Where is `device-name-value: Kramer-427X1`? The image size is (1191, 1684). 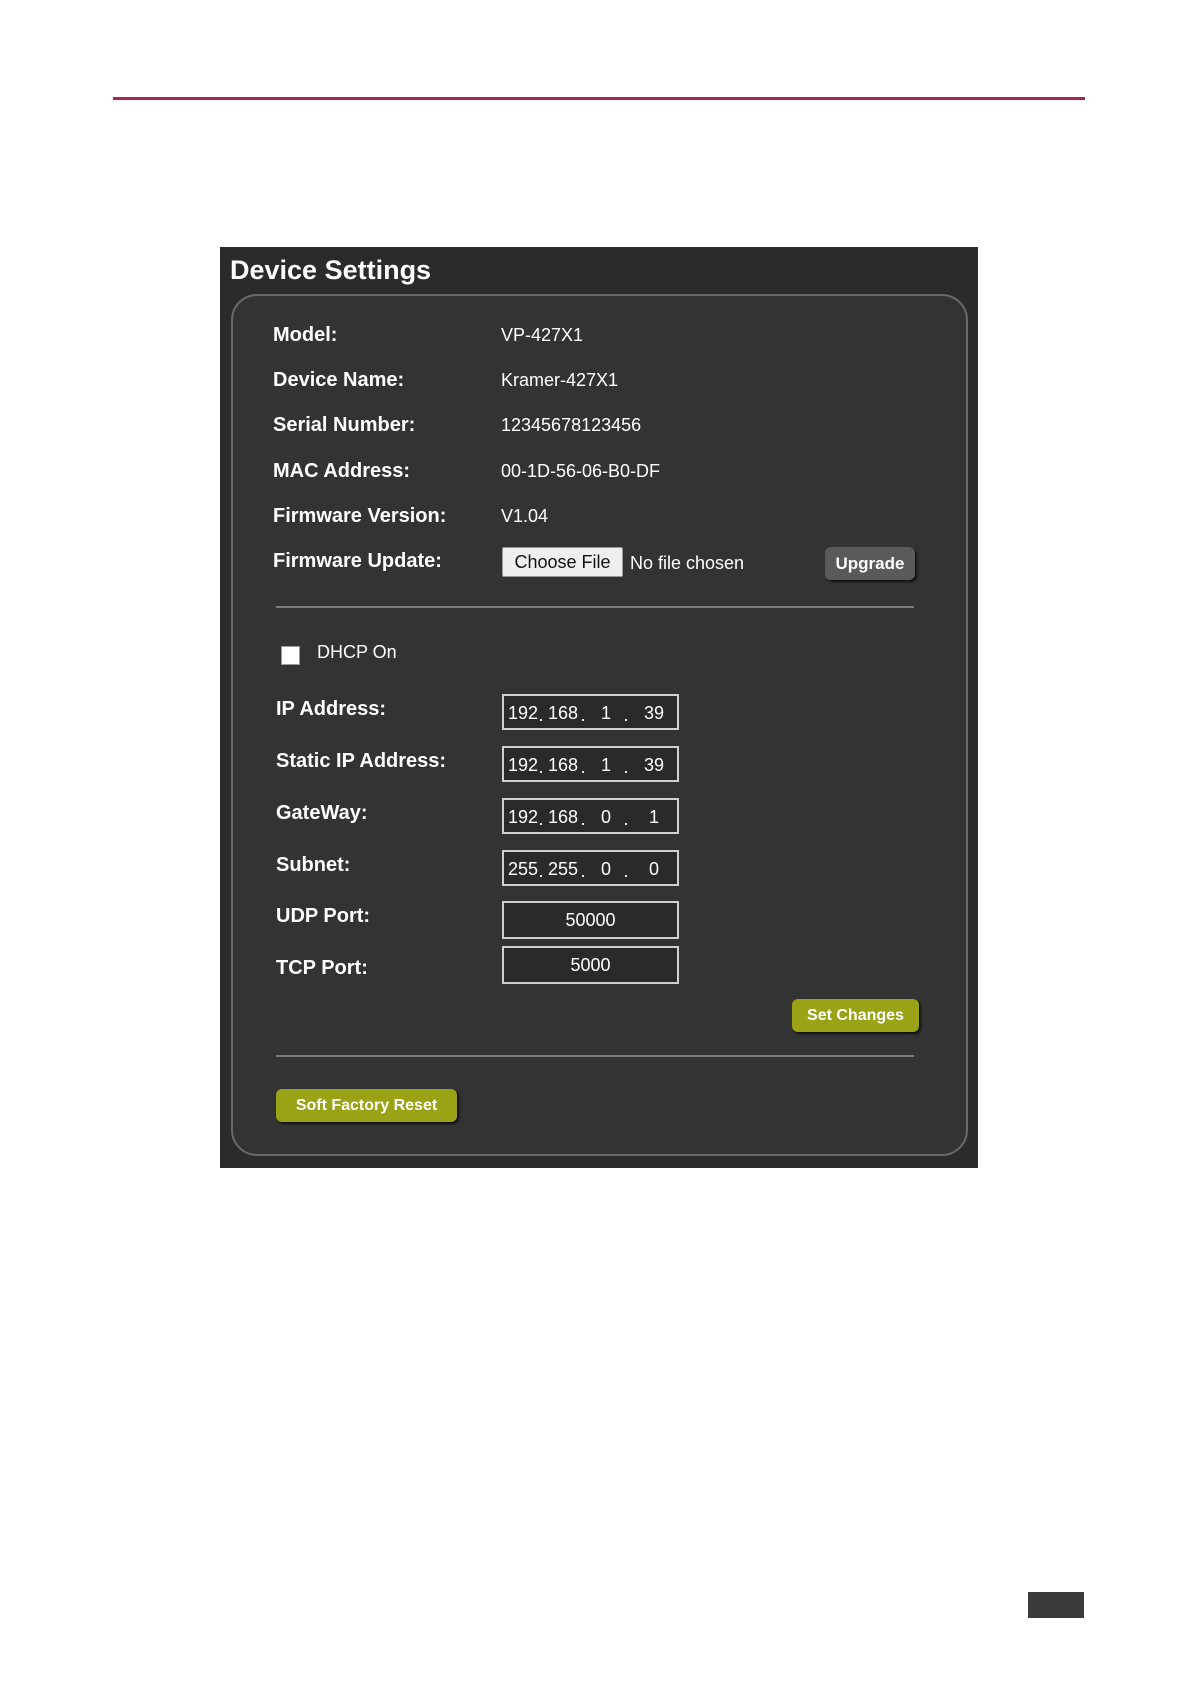 device-name-value: Kramer-427X1 is located at coordinates (560, 380).